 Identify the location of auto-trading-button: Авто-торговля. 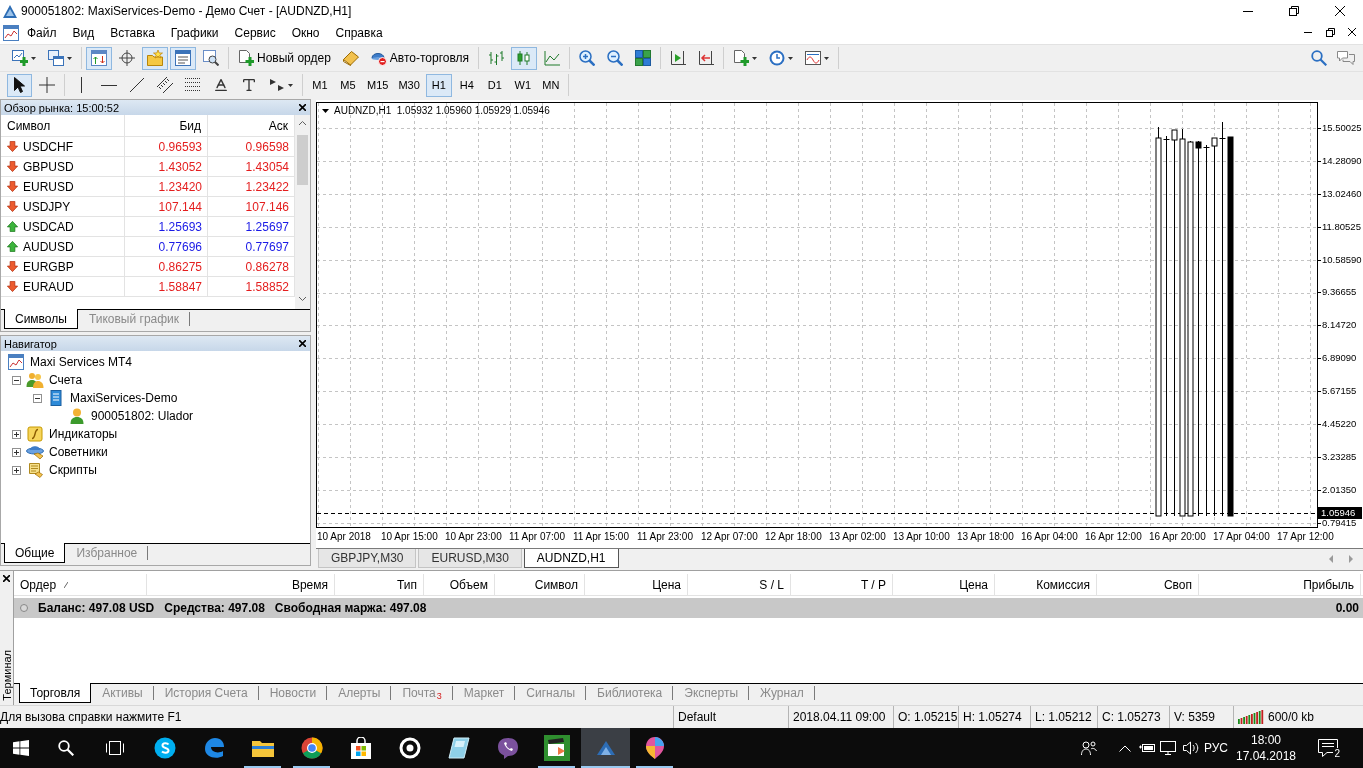
(420, 58).